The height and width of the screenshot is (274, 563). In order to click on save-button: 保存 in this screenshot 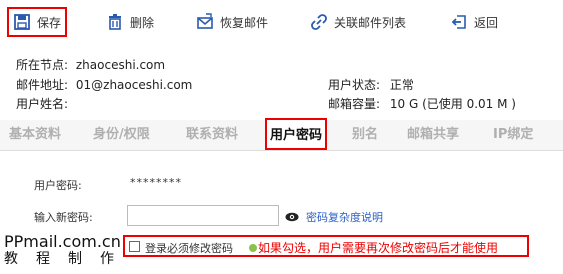, I will do `click(37, 22)`.